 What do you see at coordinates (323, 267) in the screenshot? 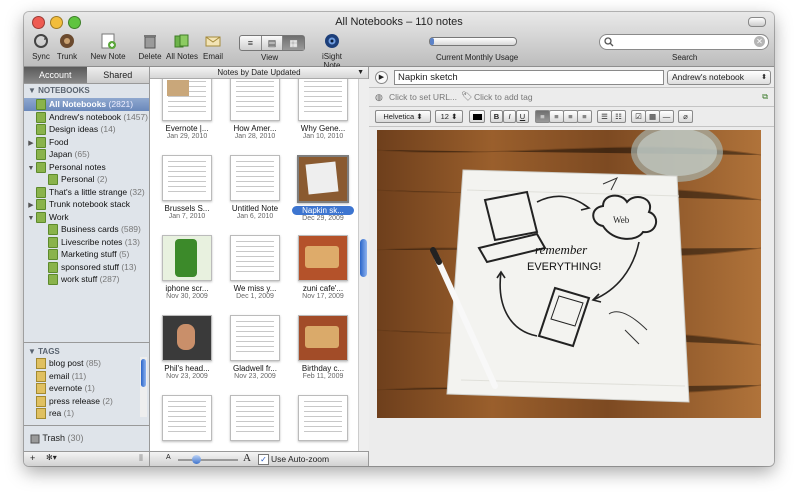
I see `note-card: zuni cafe'... Nov 17, 2009` at bounding box center [323, 267].